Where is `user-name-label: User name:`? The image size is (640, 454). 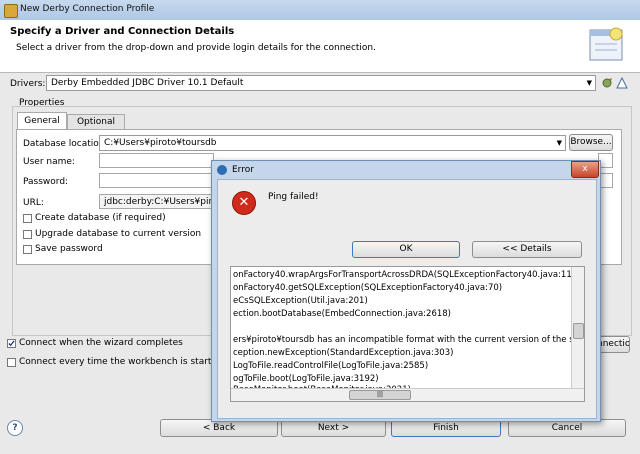
user-name-label: User name: is located at coordinates (49, 162).